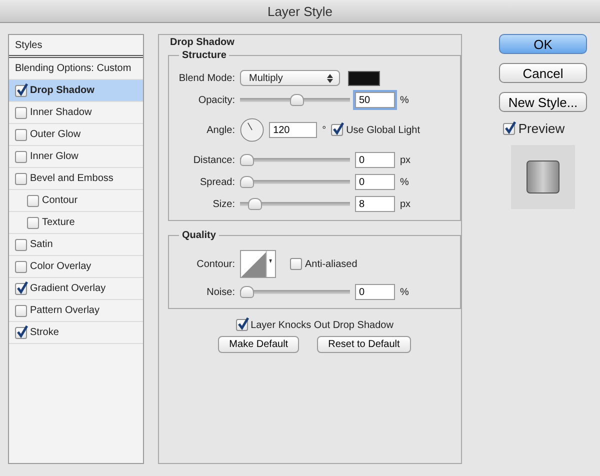  What do you see at coordinates (259, 344) in the screenshot?
I see `default-button: Make Default` at bounding box center [259, 344].